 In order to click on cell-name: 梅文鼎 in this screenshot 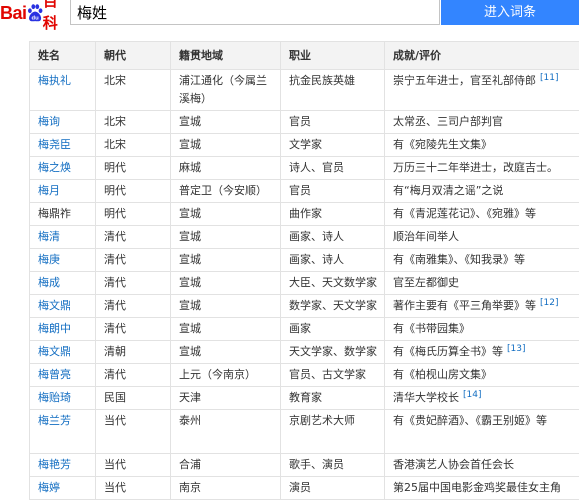, I will do `click(62, 352)`.